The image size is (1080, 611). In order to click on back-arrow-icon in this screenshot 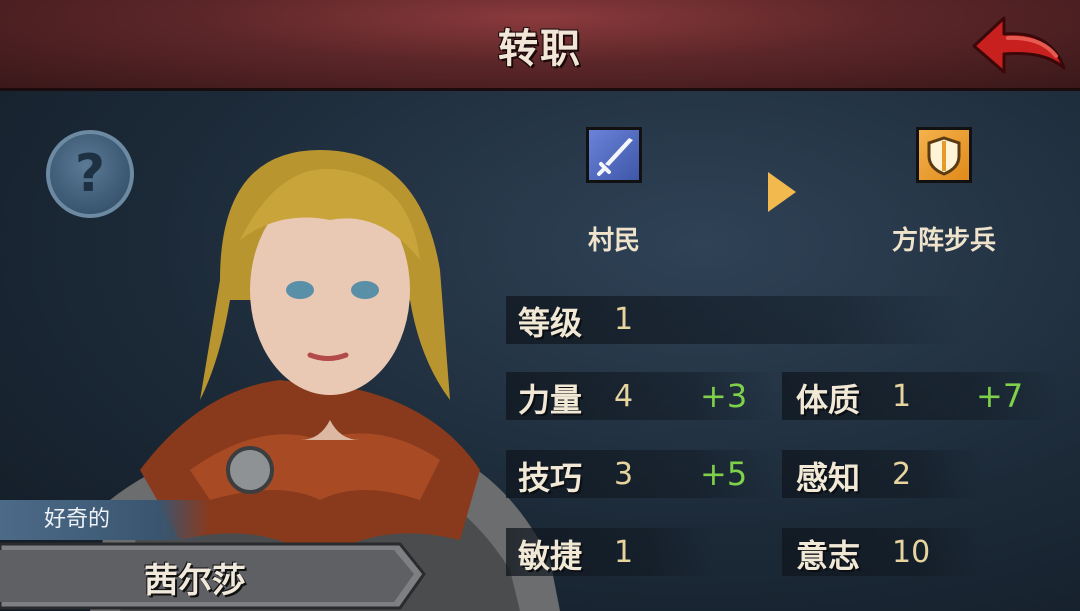, I will do `click(1019, 45)`.